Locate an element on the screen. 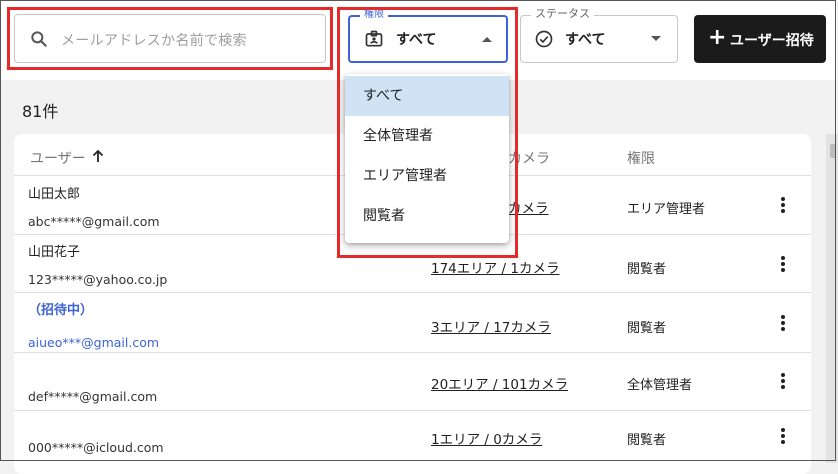 This screenshot has height=474, width=838. scrollbar-thumb is located at coordinates (833, 151).